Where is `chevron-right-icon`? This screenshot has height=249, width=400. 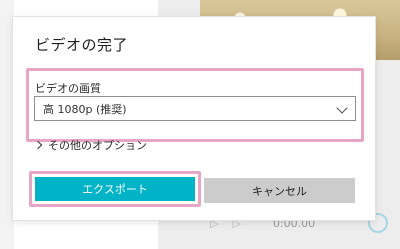 chevron-right-icon is located at coordinates (38, 145).